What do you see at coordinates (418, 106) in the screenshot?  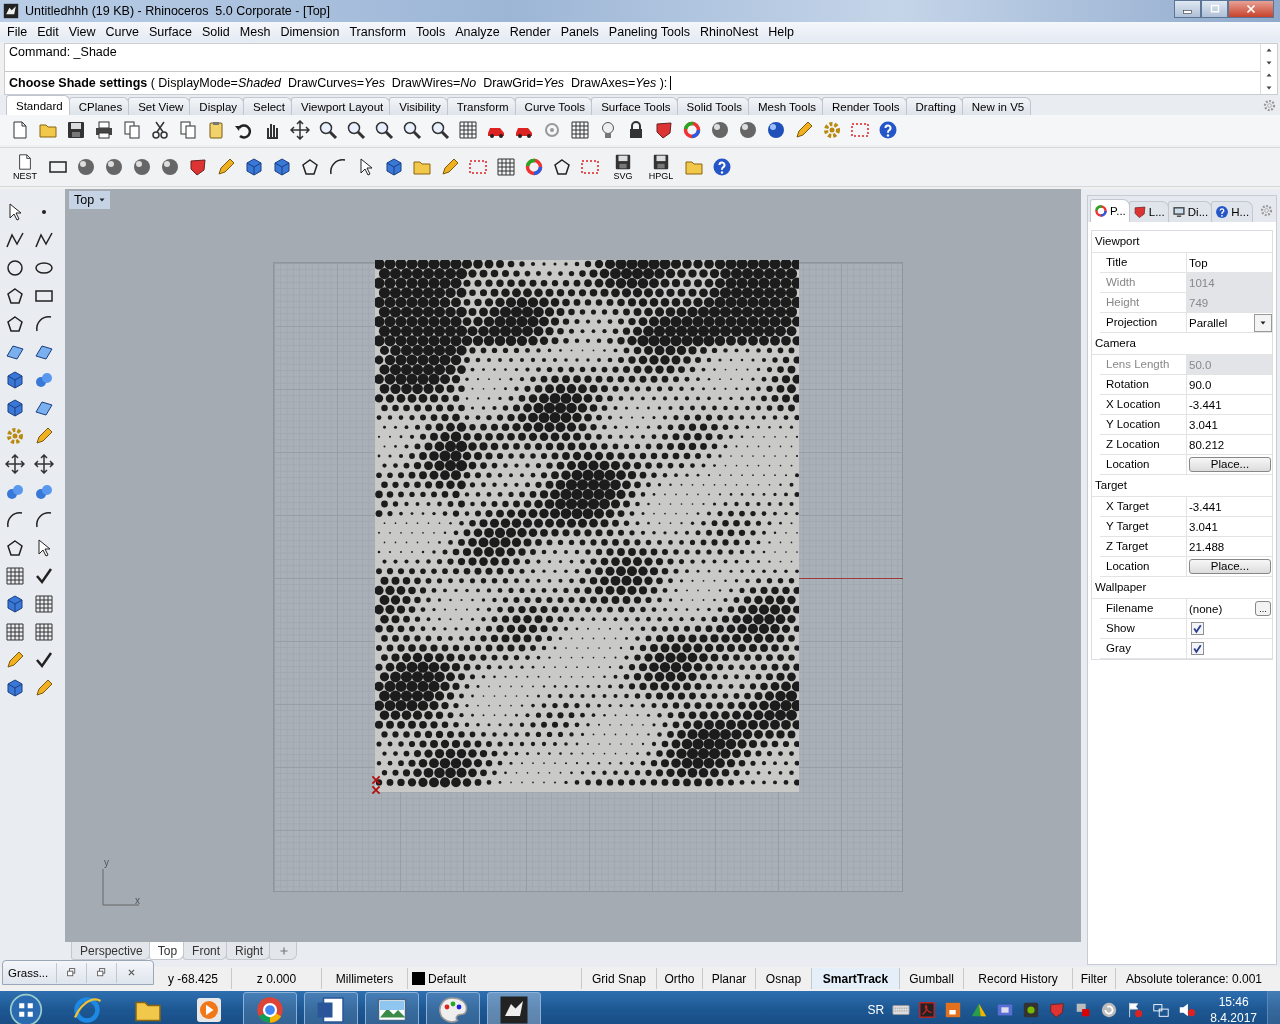 I see `toolbar-tab: Visibility` at bounding box center [418, 106].